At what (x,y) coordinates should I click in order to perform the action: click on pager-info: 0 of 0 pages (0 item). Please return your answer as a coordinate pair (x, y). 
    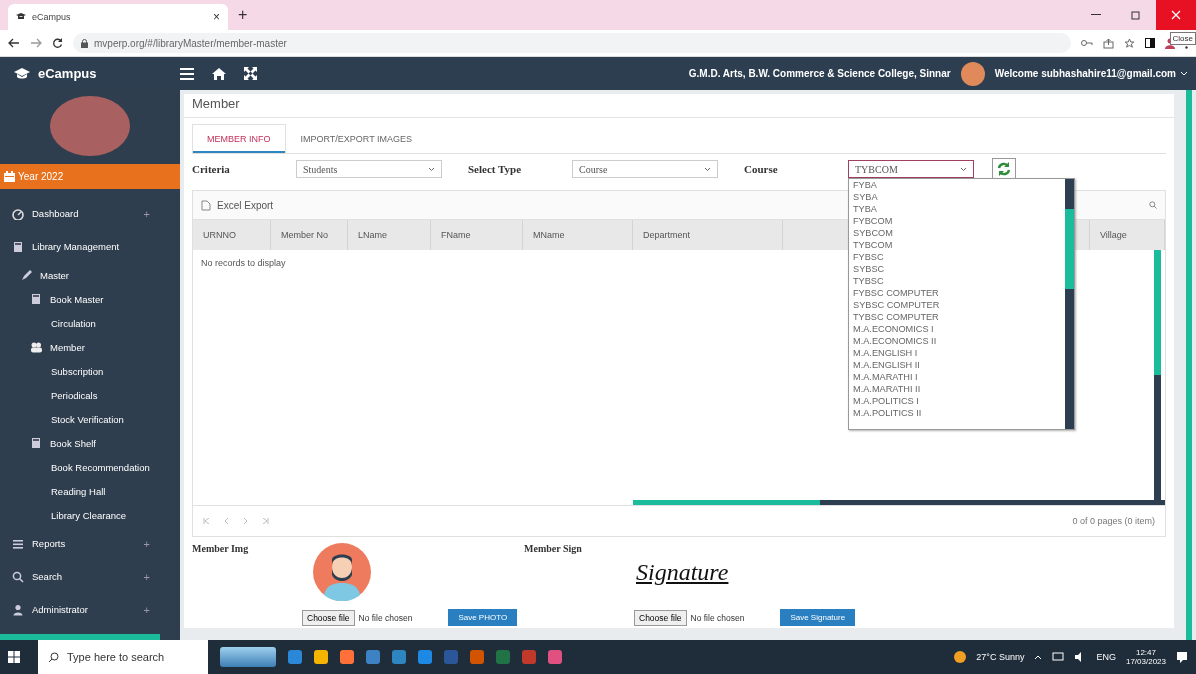
    Looking at the image, I should click on (1113, 521).